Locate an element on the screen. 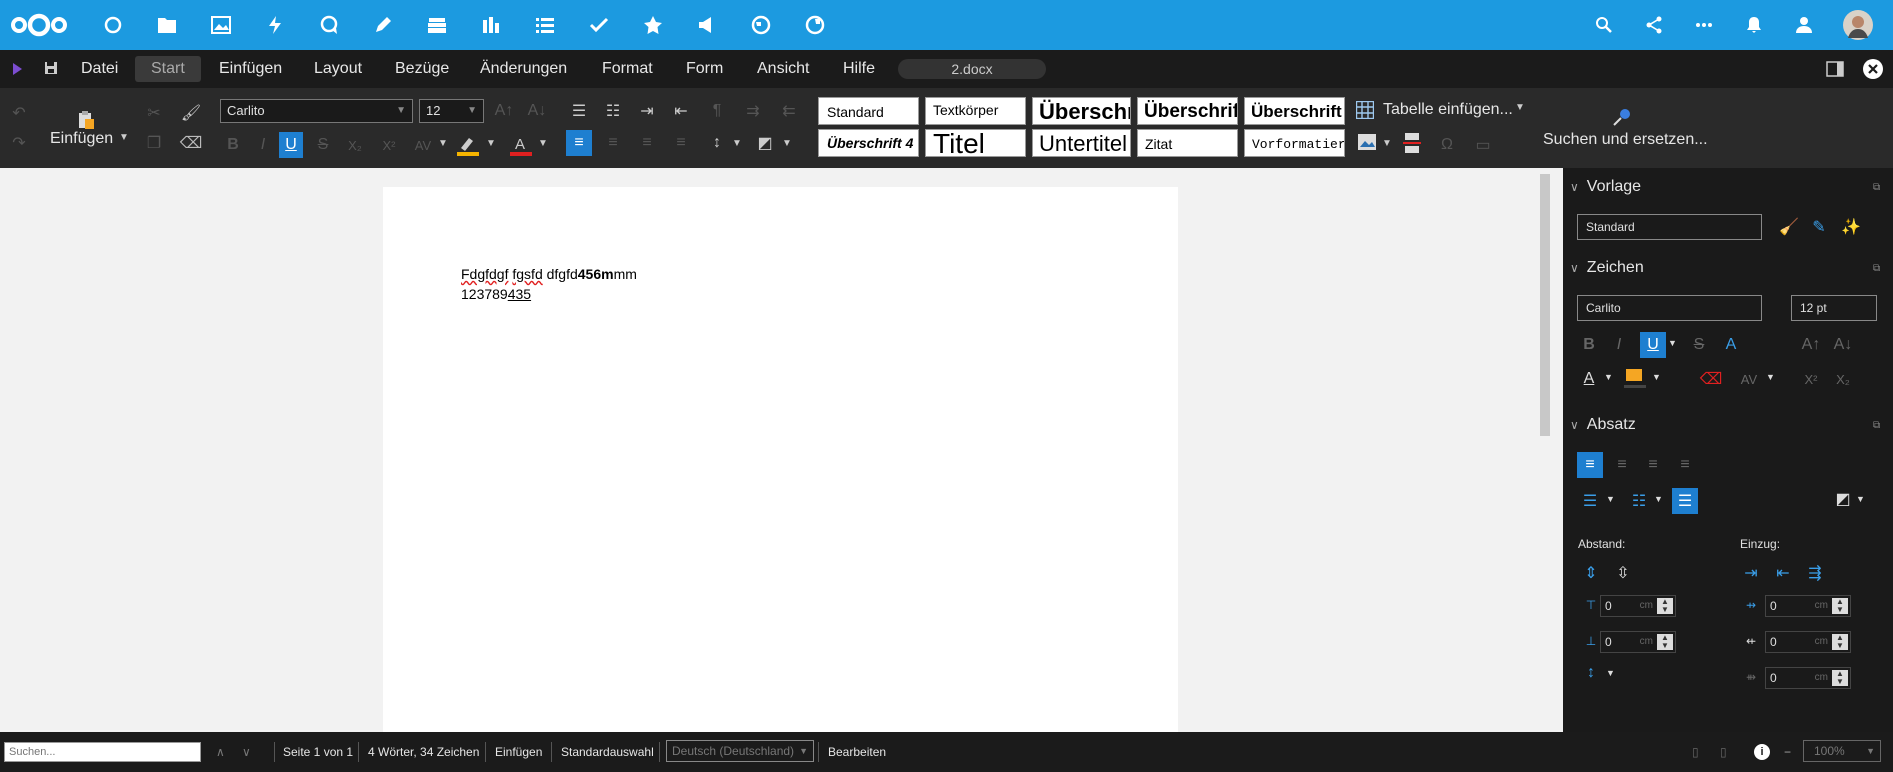  menu-format: Format is located at coordinates (627, 69).